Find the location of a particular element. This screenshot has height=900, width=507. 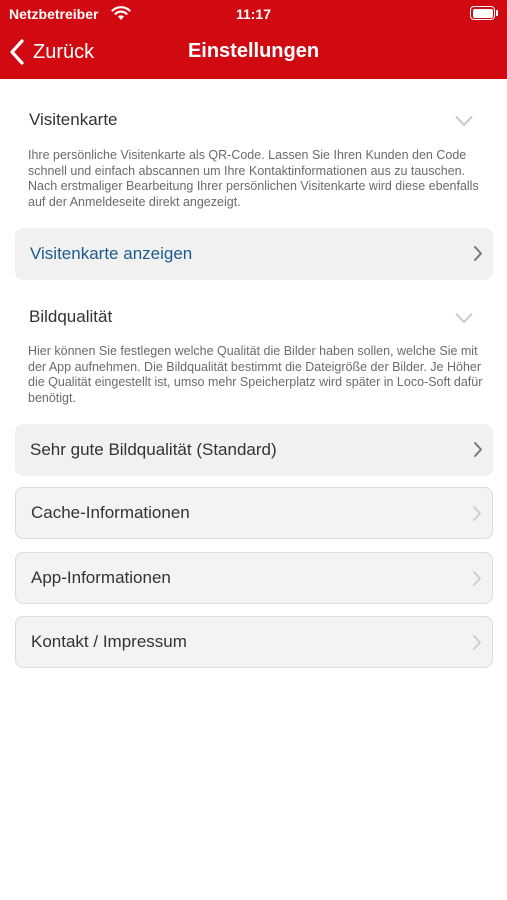

page-title: Einstellungen is located at coordinates (253, 51).